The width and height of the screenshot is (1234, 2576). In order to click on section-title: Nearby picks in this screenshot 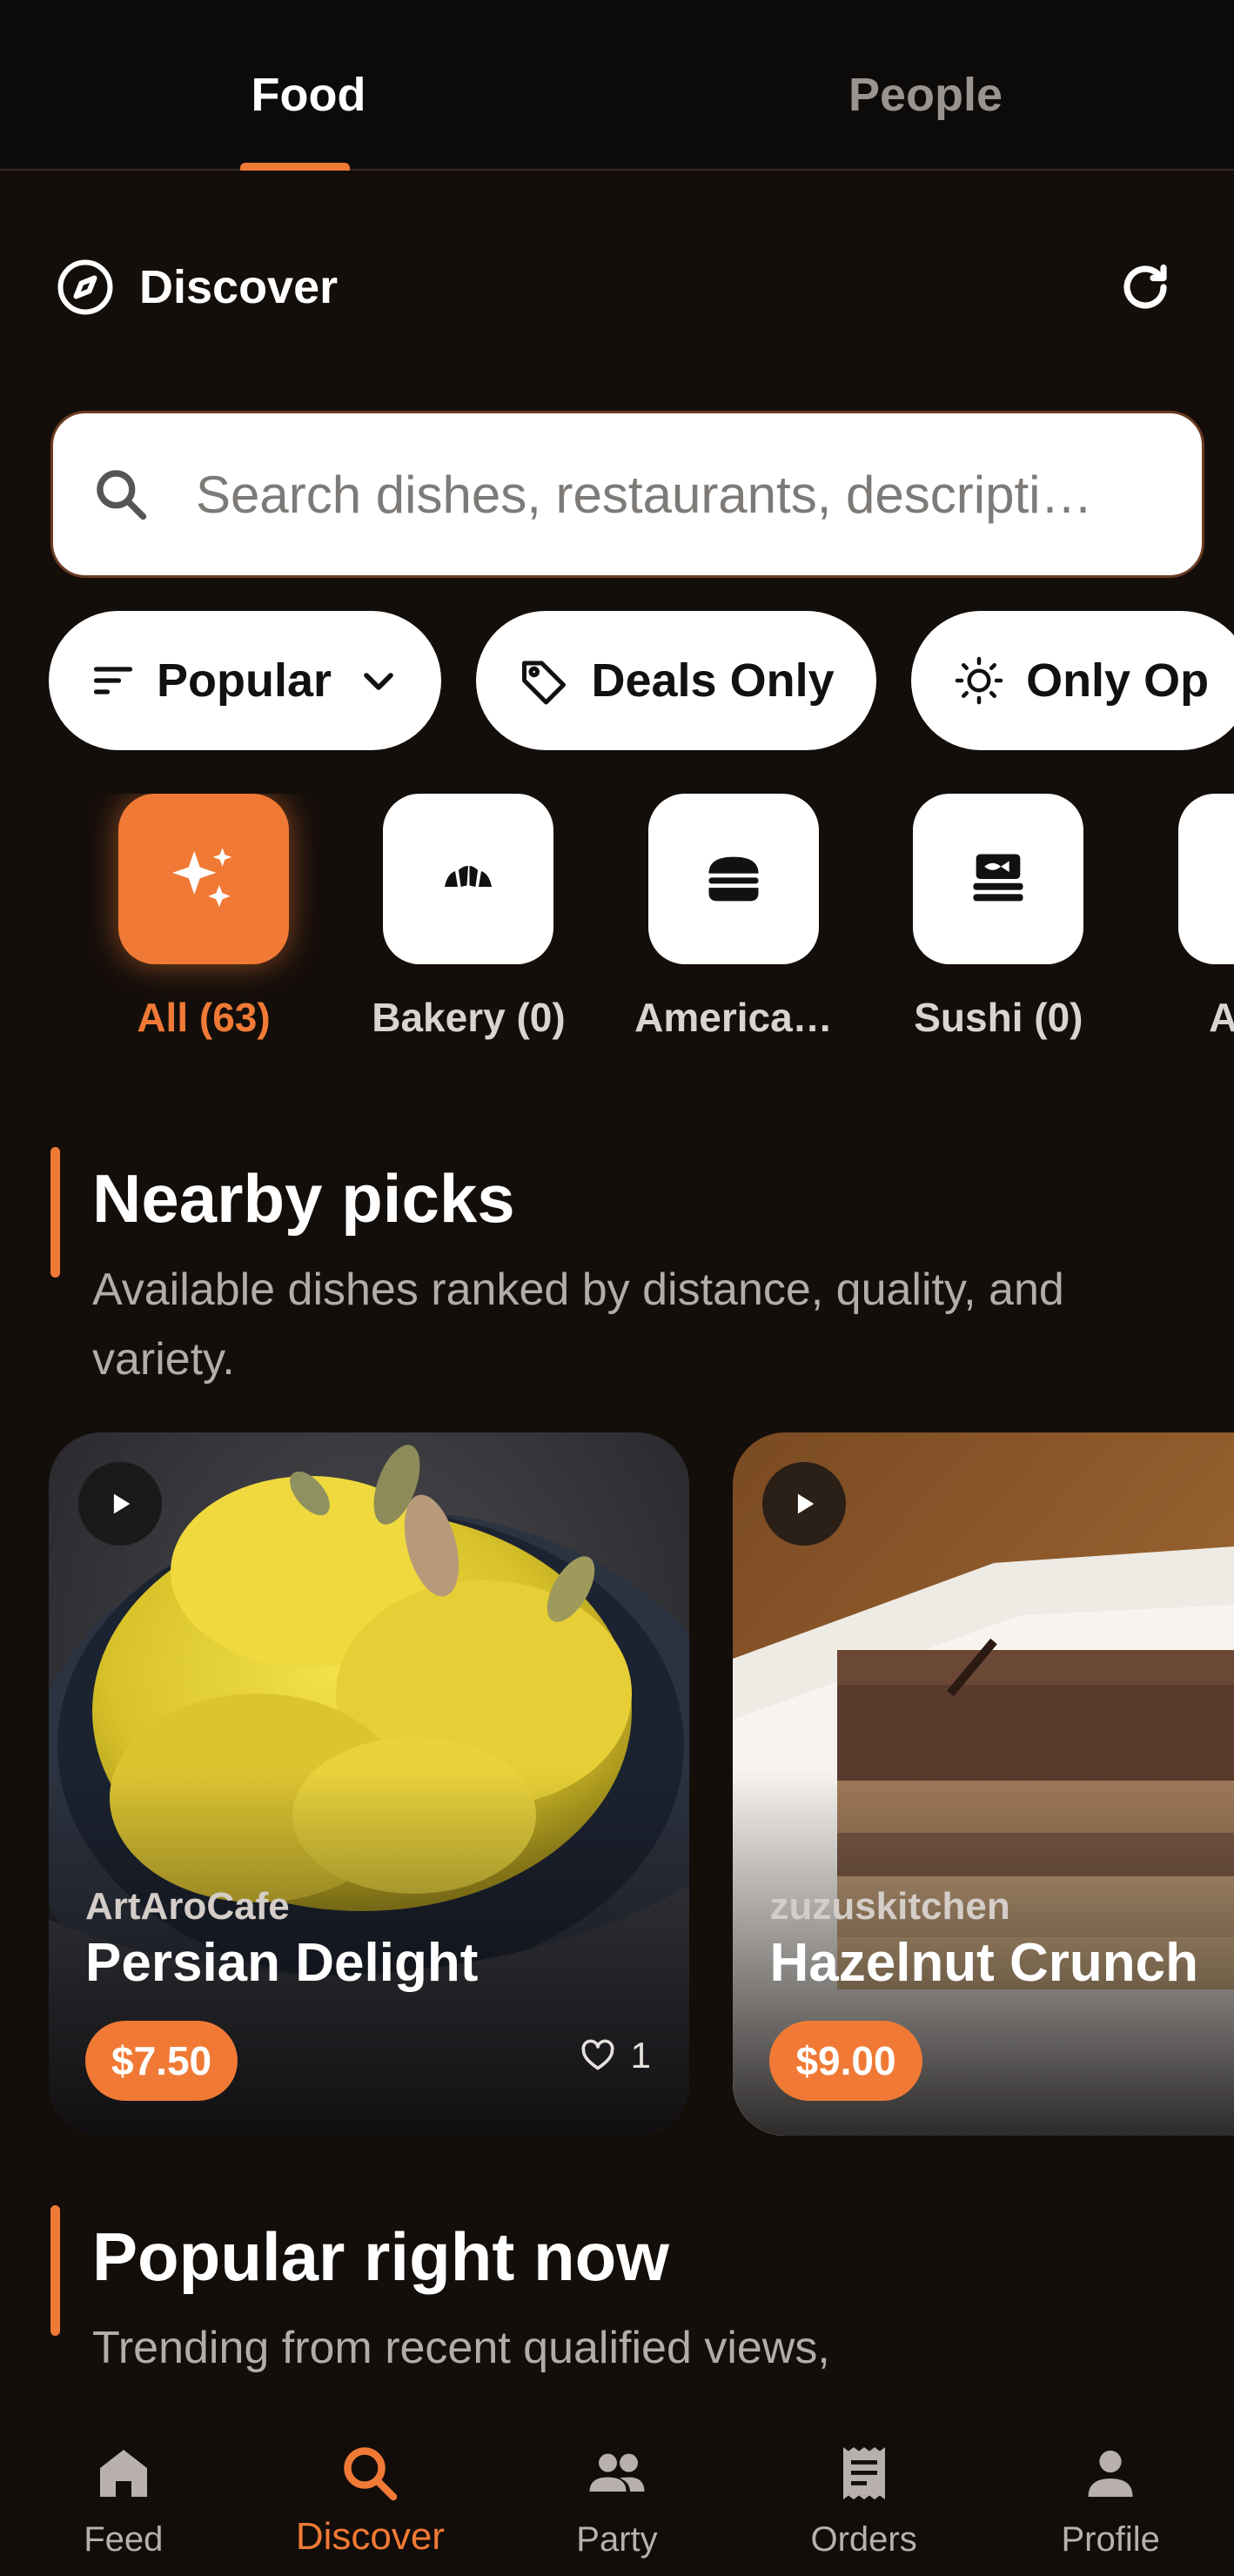, I will do `click(303, 1198)`.